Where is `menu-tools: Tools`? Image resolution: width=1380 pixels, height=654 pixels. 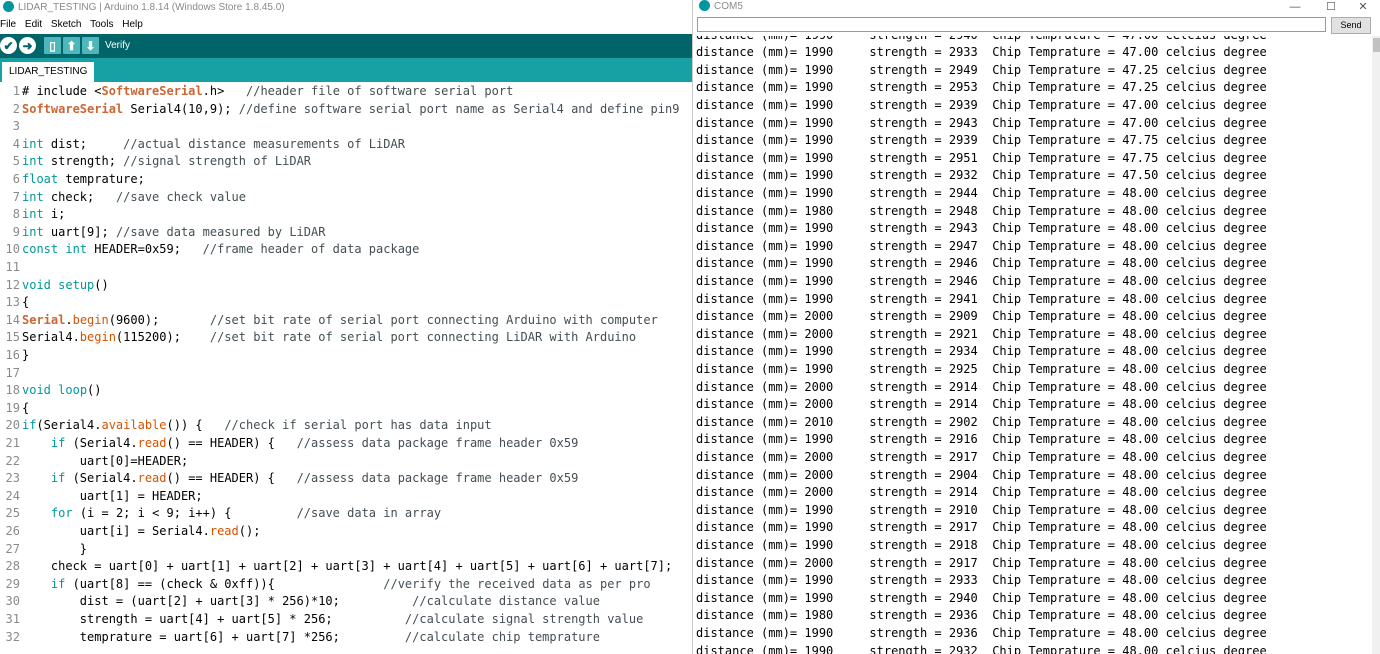 menu-tools: Tools is located at coordinates (101, 24).